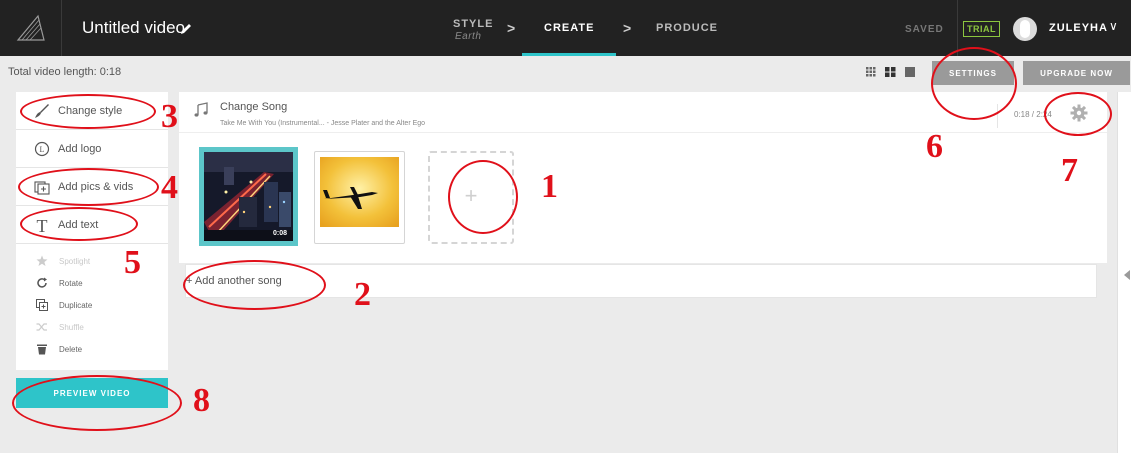 The width and height of the screenshot is (1131, 453). What do you see at coordinates (549, 186) in the screenshot?
I see `annotation-number-1: 1` at bounding box center [549, 186].